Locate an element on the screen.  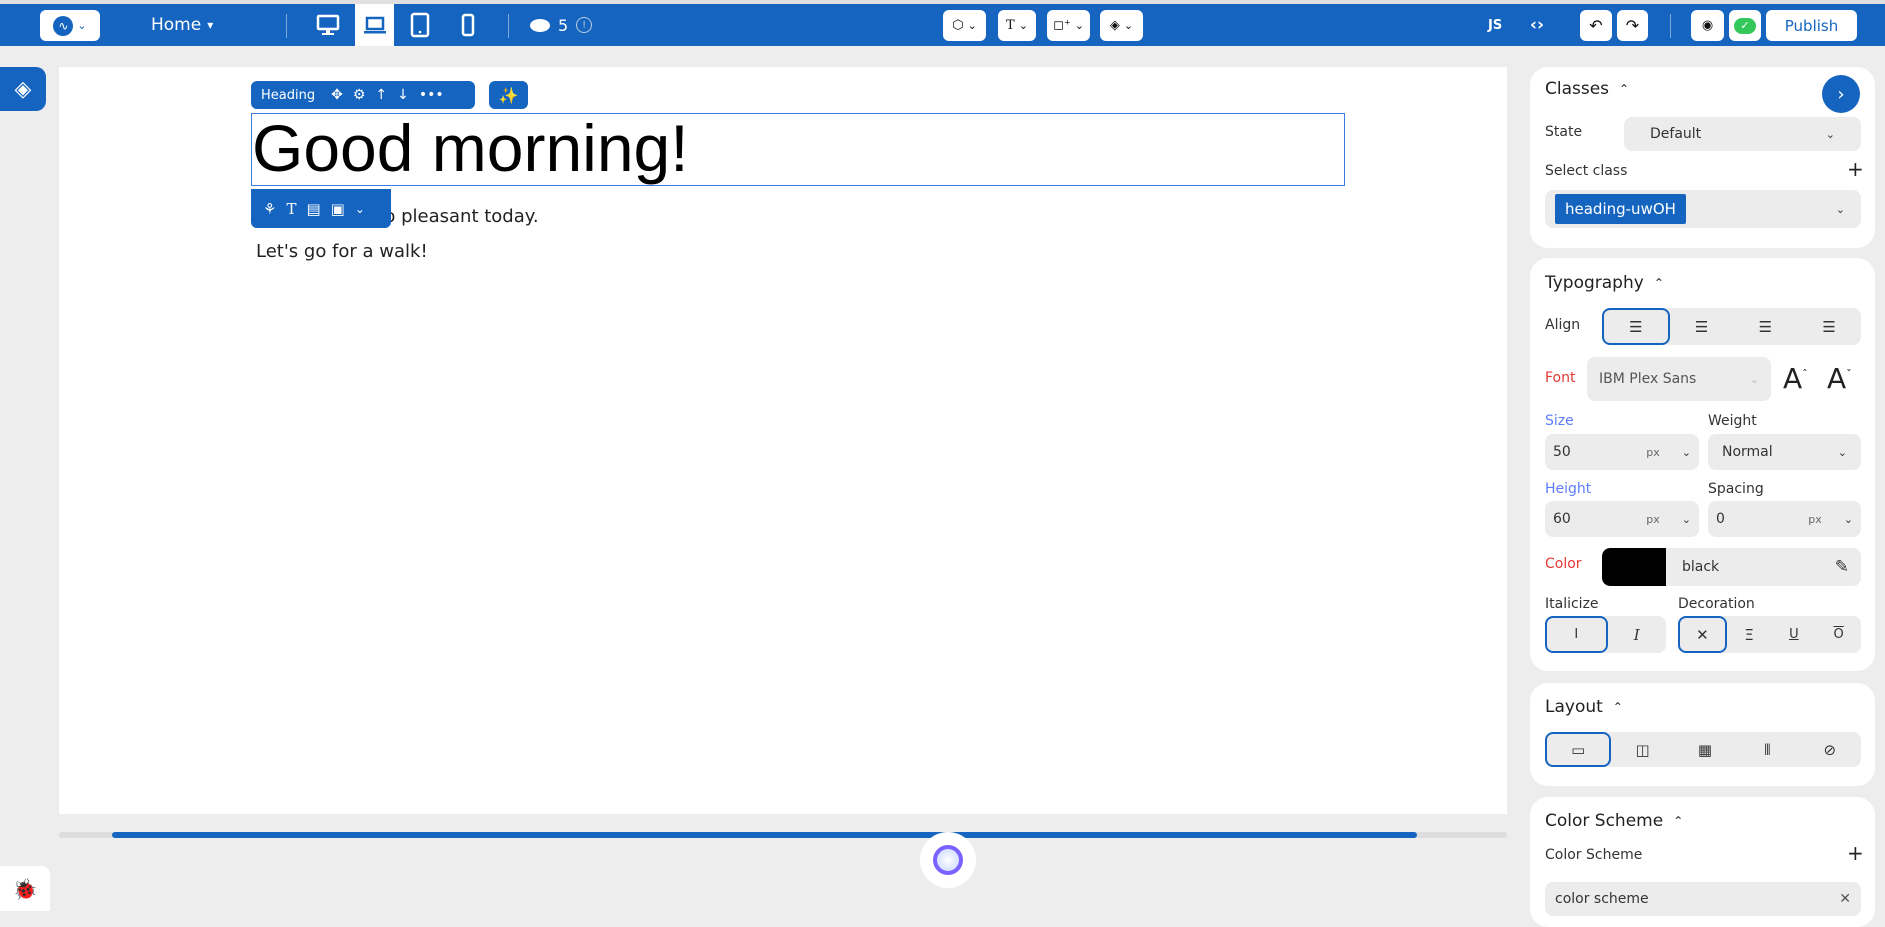
color-scheme-title: Color Scheme is located at coordinates (1604, 821).